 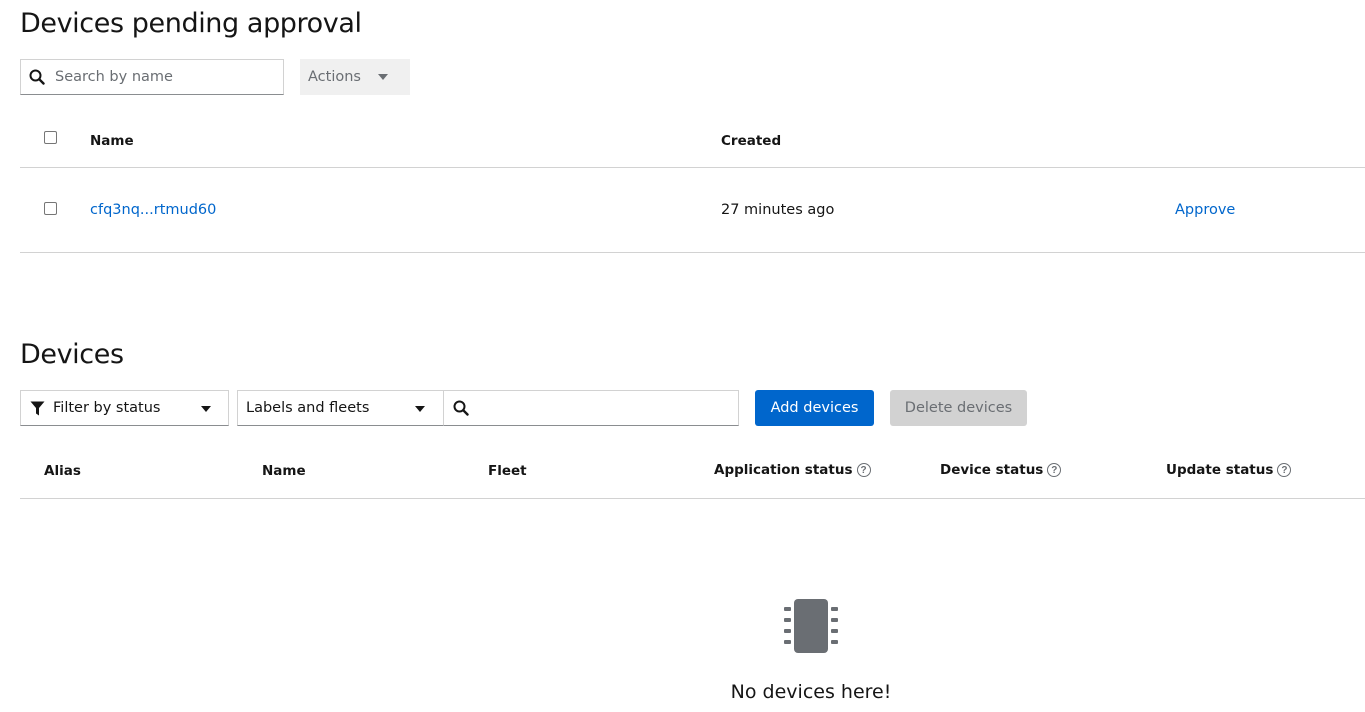 What do you see at coordinates (507, 471) in the screenshot?
I see `column-header-fleet: Fleet` at bounding box center [507, 471].